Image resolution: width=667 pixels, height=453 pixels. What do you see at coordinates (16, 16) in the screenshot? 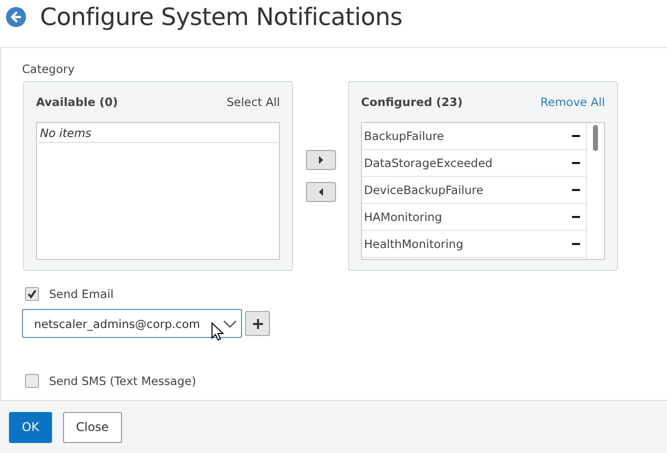
I see `back-icon` at bounding box center [16, 16].